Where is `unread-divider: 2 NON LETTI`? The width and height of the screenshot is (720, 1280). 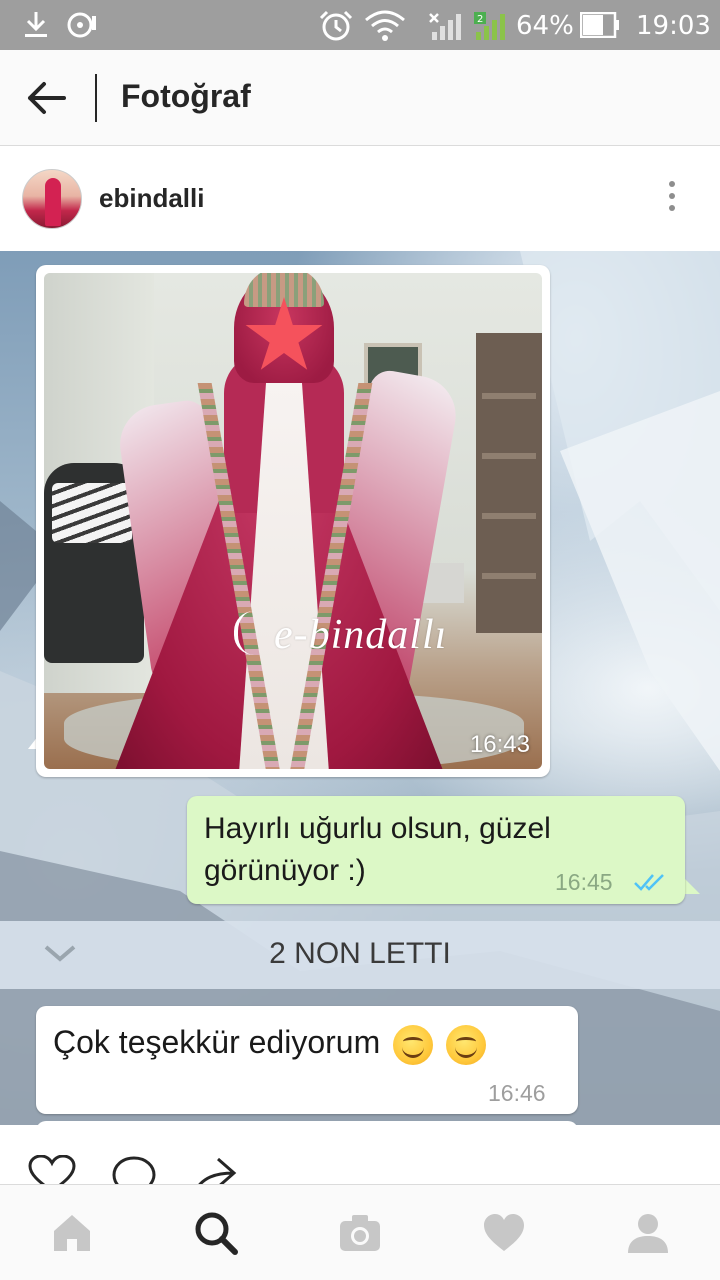
unread-divider: 2 NON LETTI is located at coordinates (360, 955).